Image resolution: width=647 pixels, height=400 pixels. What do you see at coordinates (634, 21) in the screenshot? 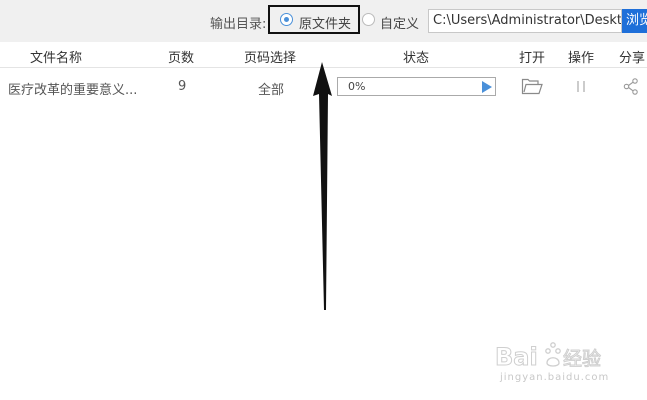
I see `browse-button: 浏览` at bounding box center [634, 21].